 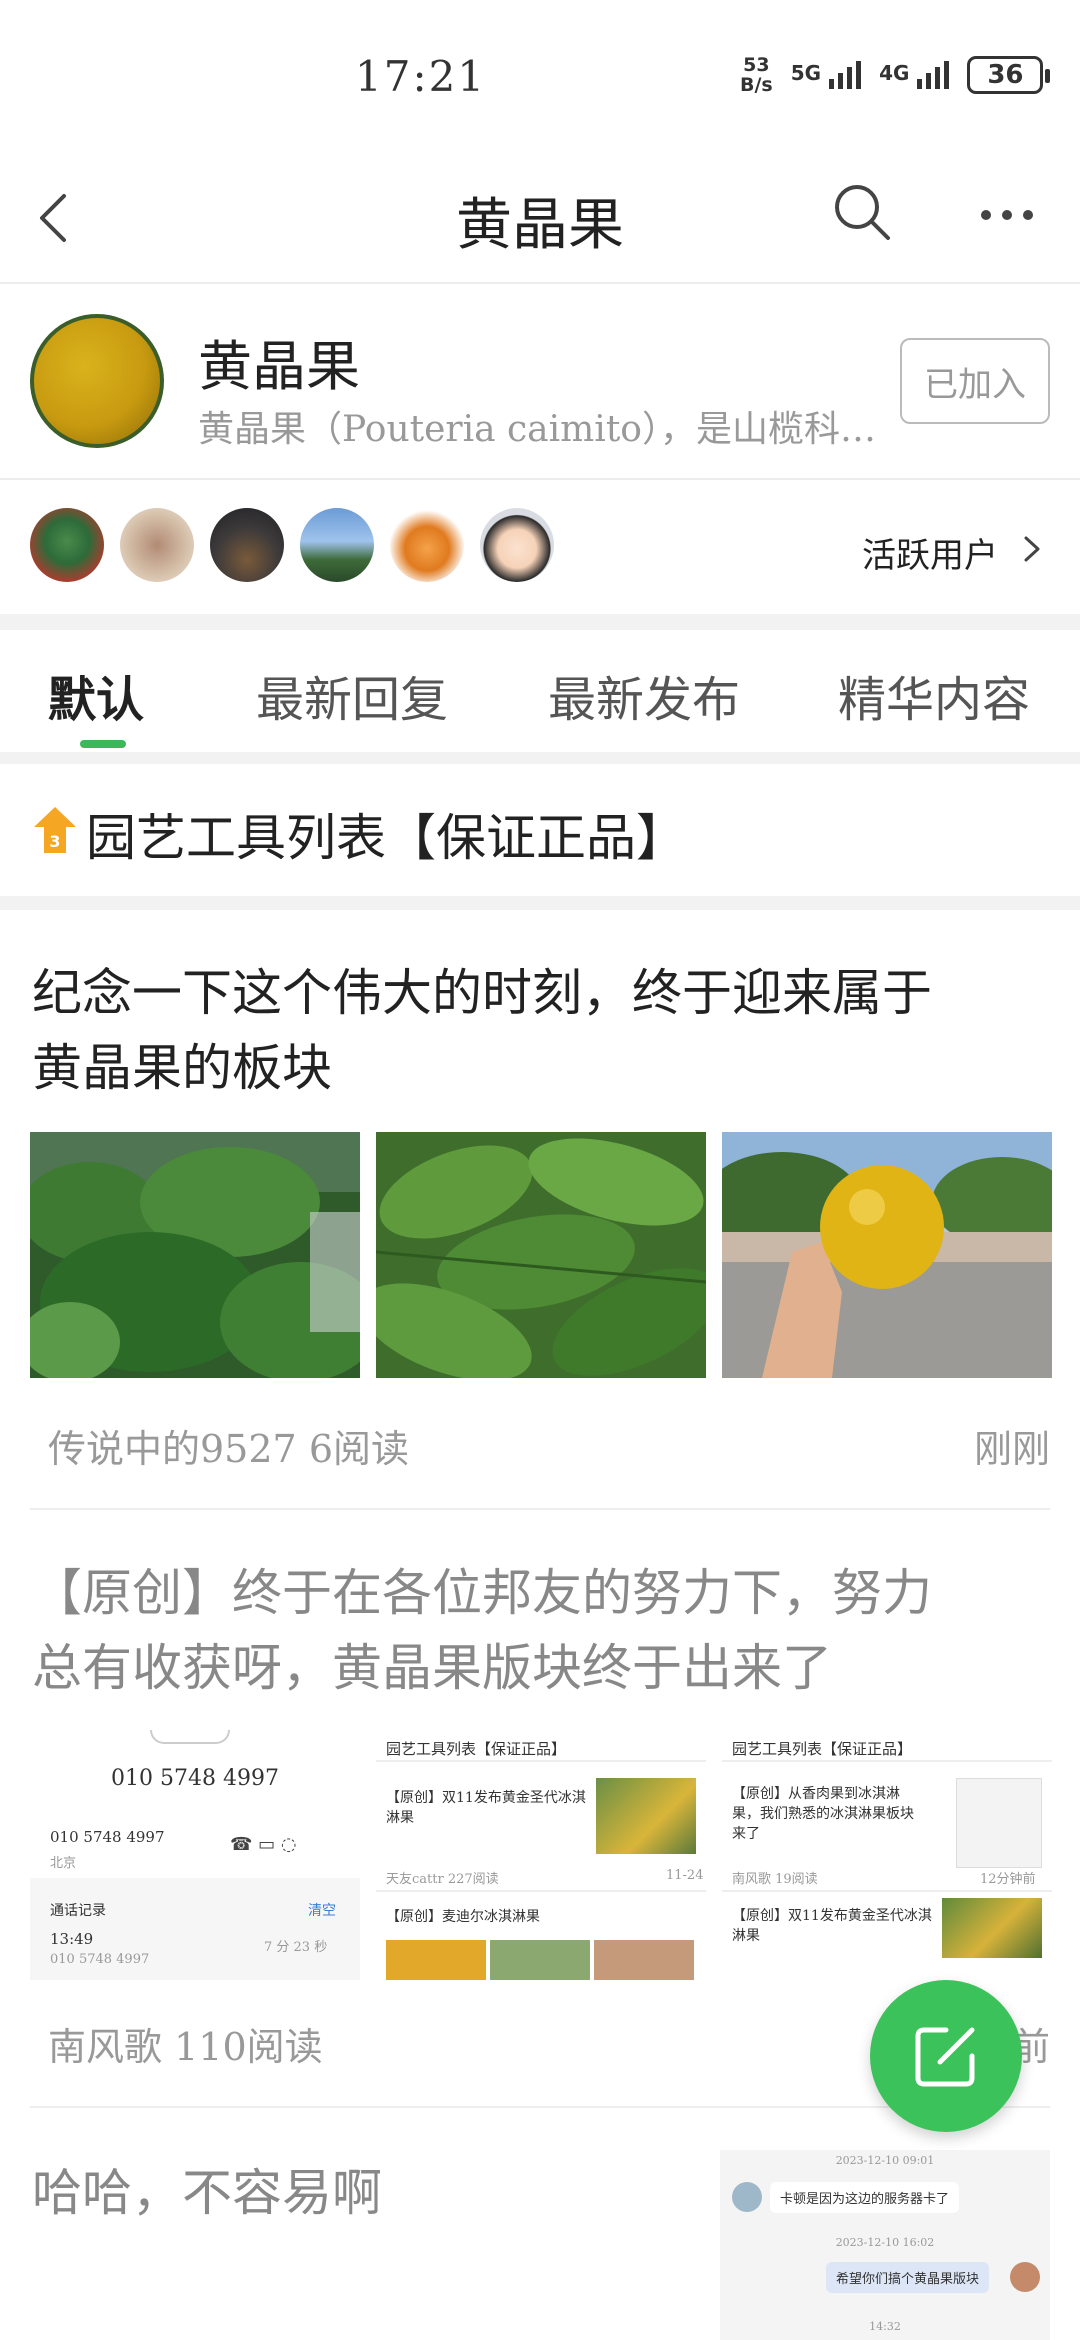 I want to click on tab-bar: 默认 最新回复 最新发布 精华内容, so click(x=540, y=690).